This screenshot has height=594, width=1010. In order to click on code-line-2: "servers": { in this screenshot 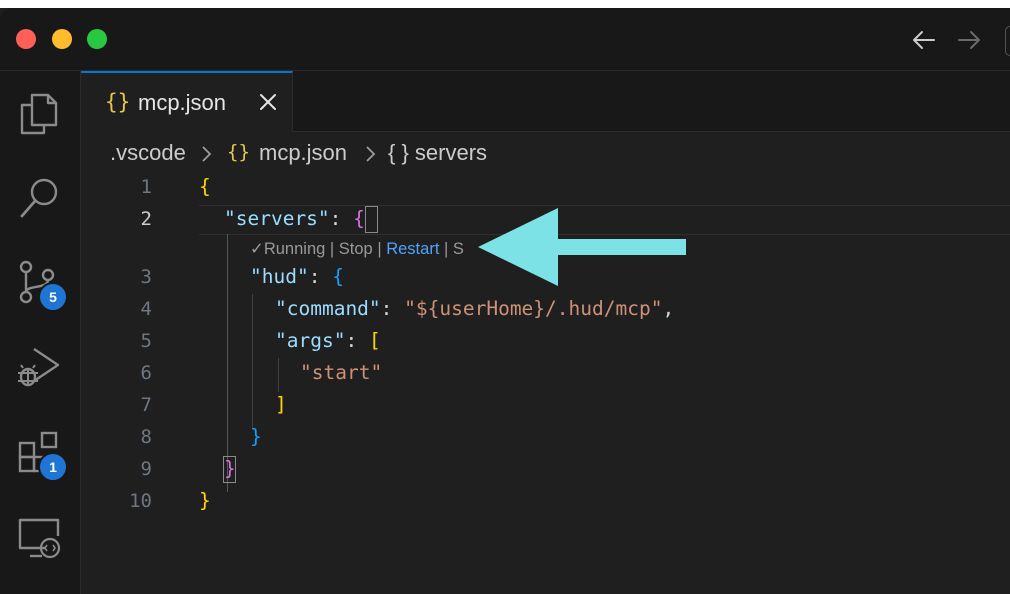, I will do `click(294, 218)`.